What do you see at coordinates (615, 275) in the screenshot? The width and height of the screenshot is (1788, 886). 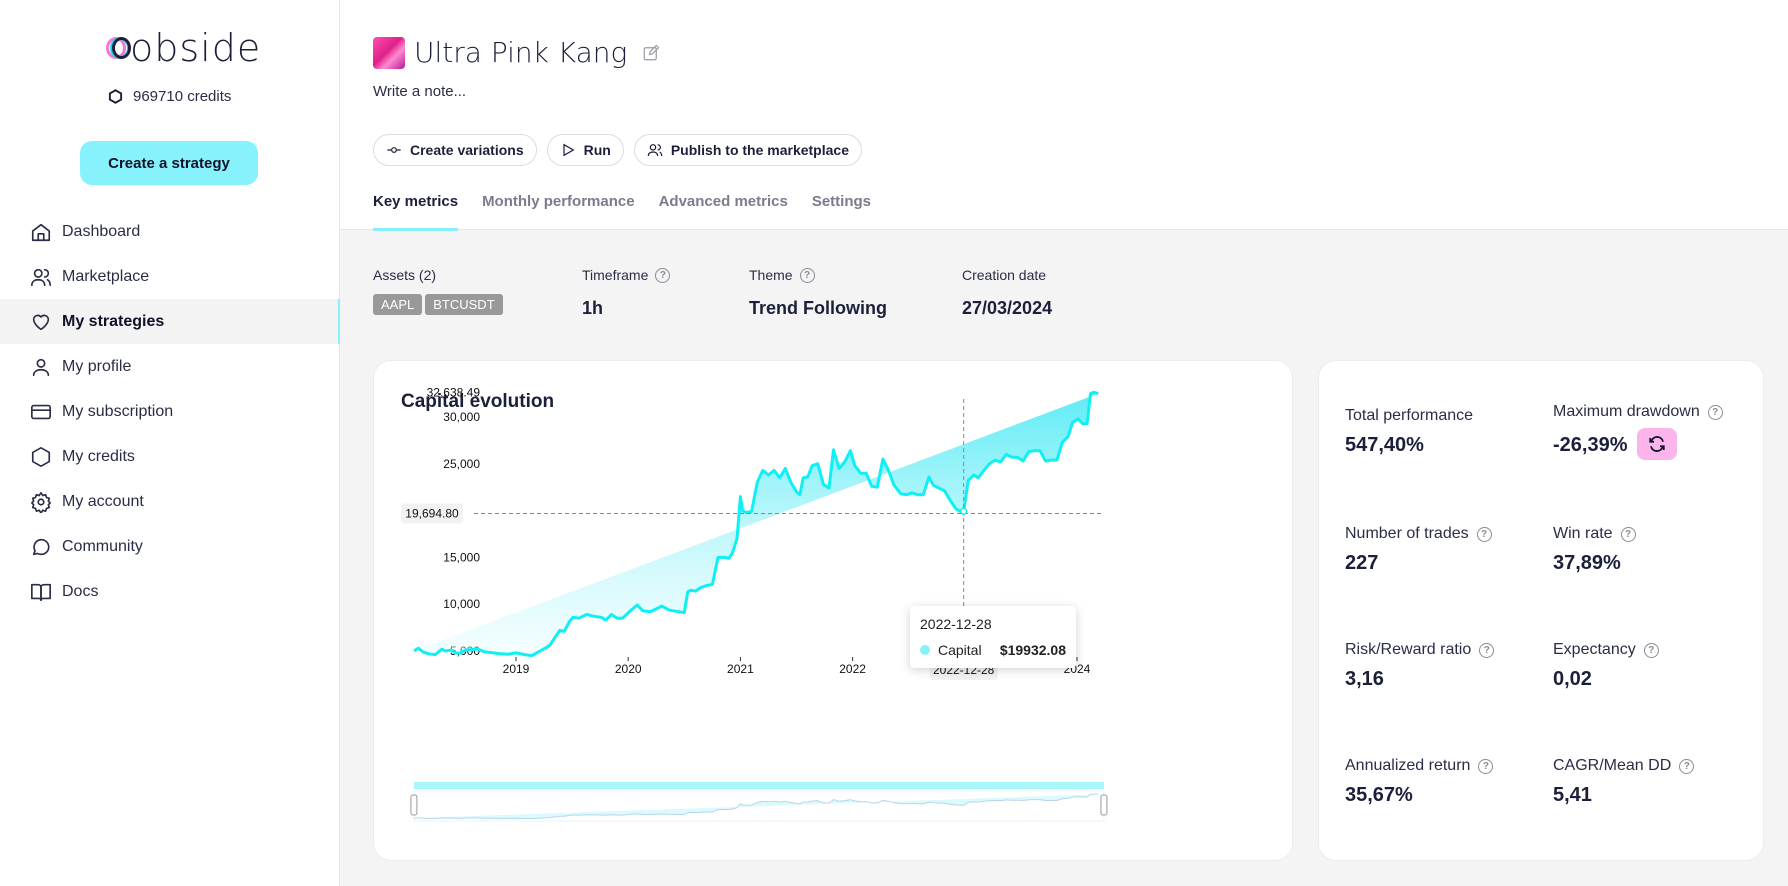 I see `timeframe-label: Timeframe` at bounding box center [615, 275].